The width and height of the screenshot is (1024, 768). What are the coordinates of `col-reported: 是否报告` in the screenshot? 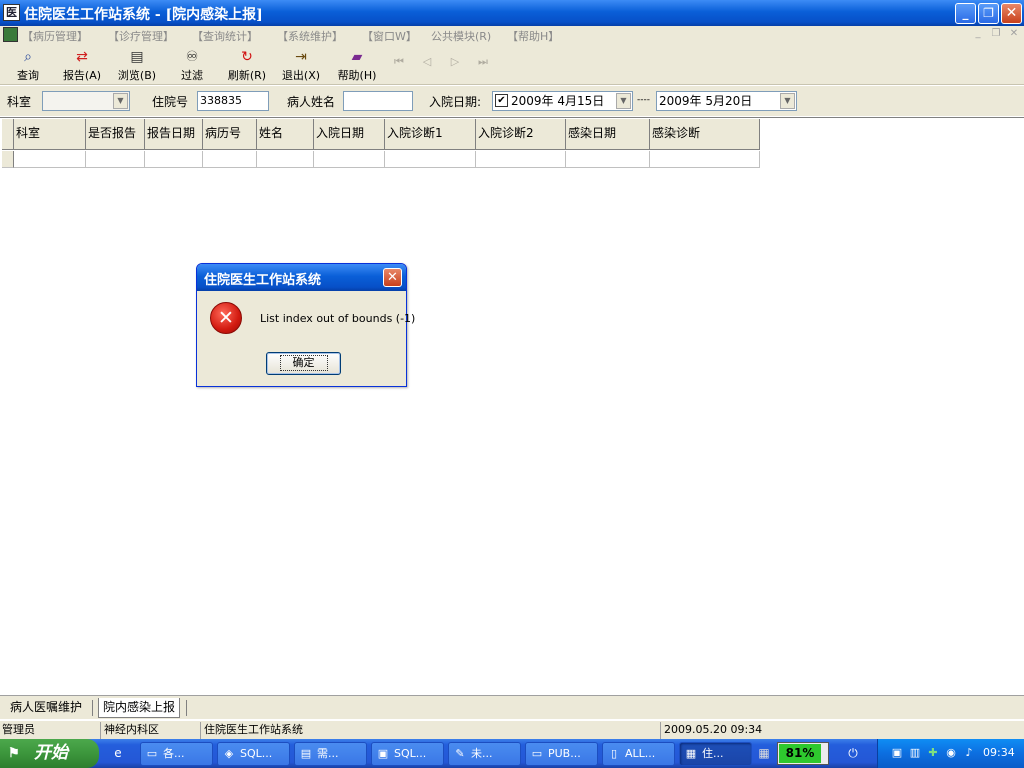 It's located at (115, 134).